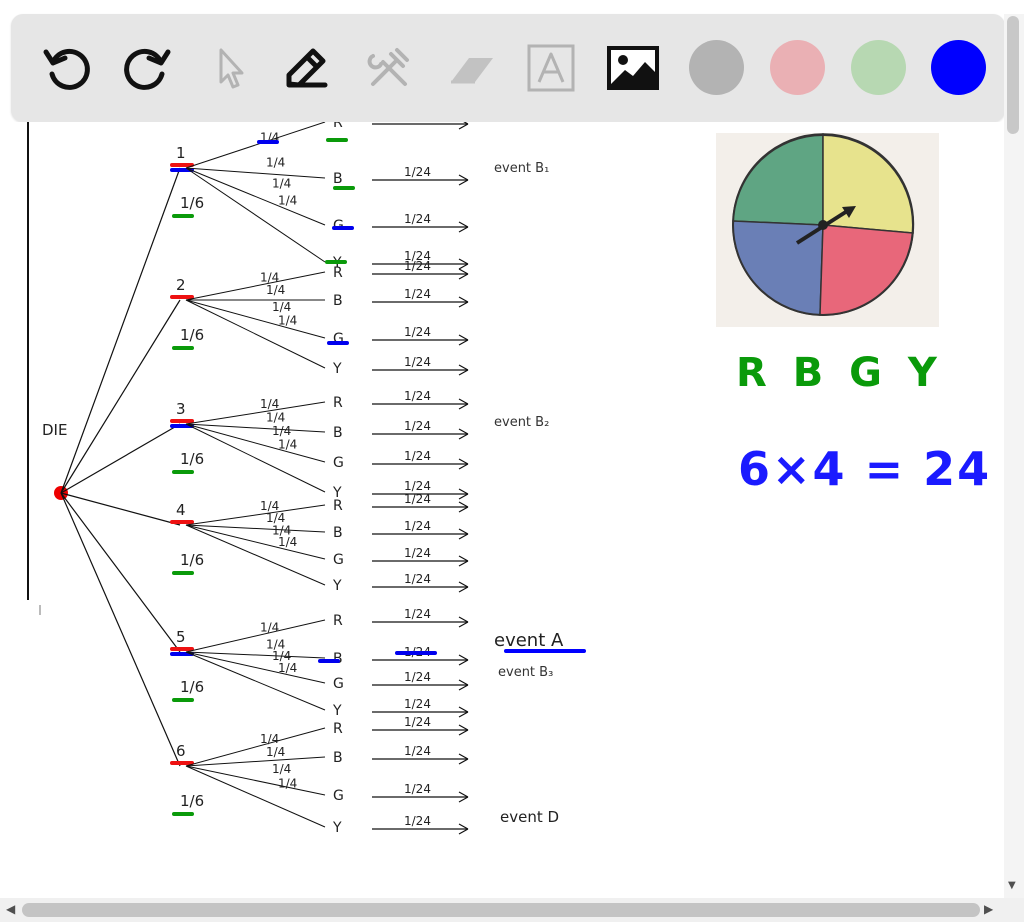  What do you see at coordinates (1014, 456) in the screenshot?
I see `vertical-scrollbar` at bounding box center [1014, 456].